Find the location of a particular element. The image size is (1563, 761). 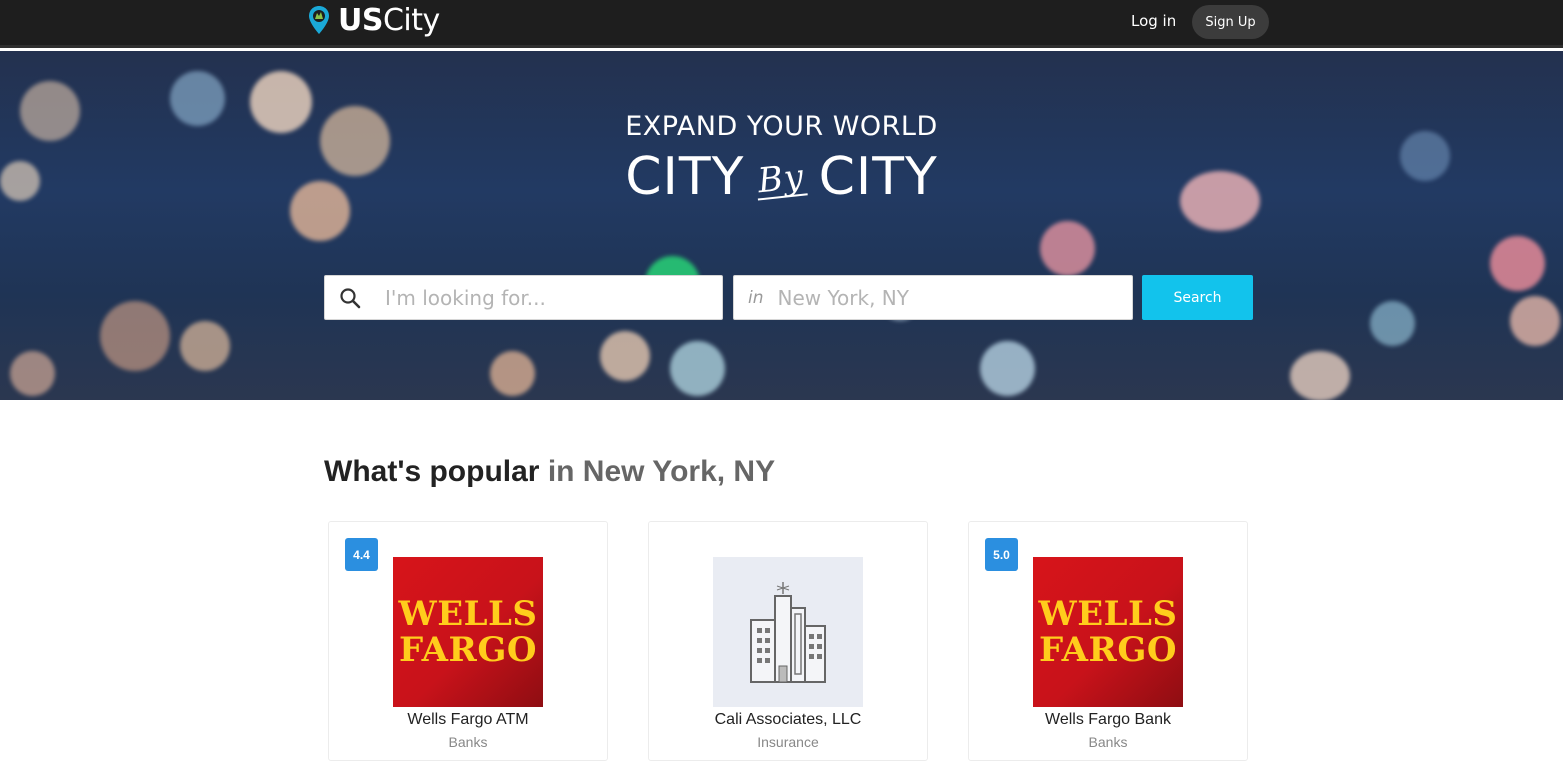

popular-heading: What's popular in New York, NY is located at coordinates (549, 472).